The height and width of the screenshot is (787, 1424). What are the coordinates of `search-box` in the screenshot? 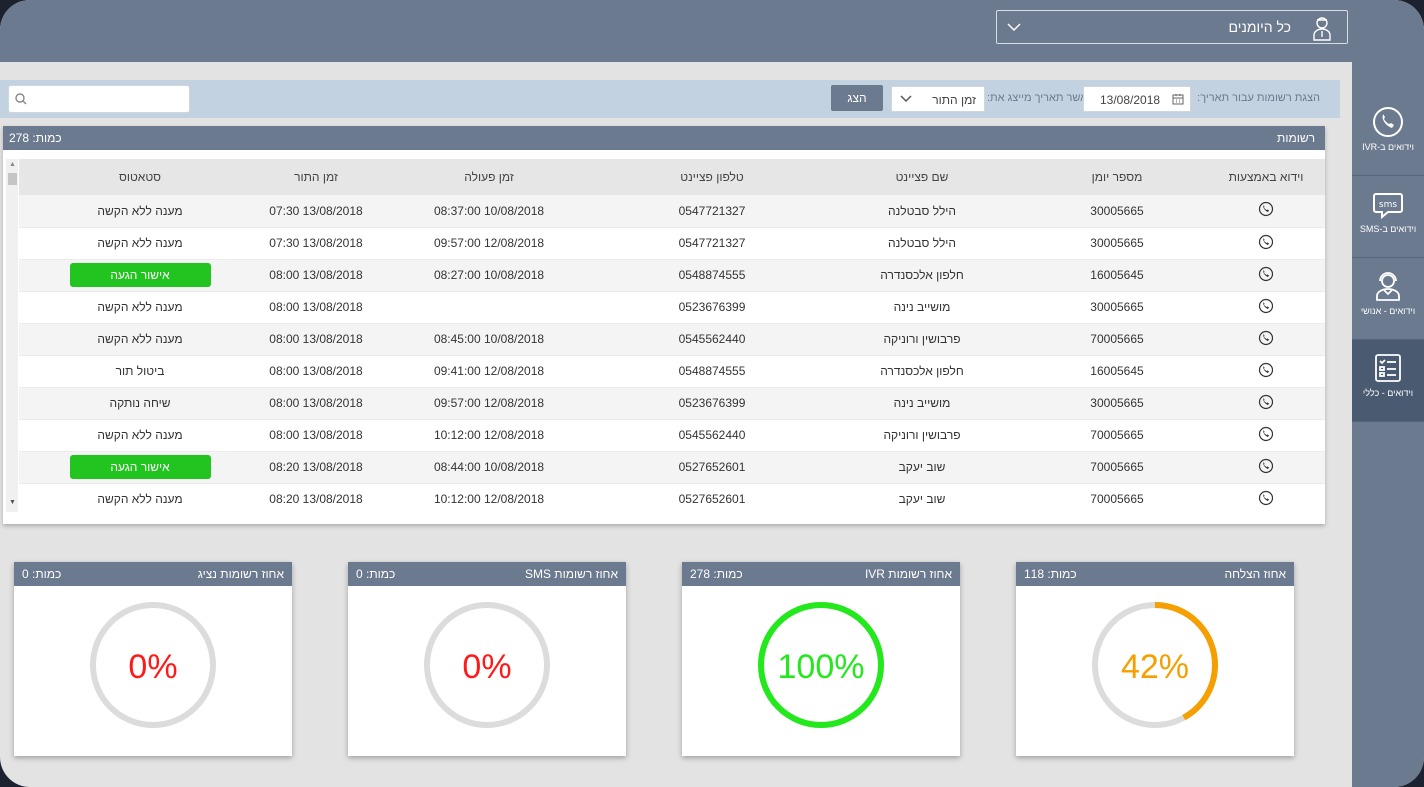 It's located at (99, 99).